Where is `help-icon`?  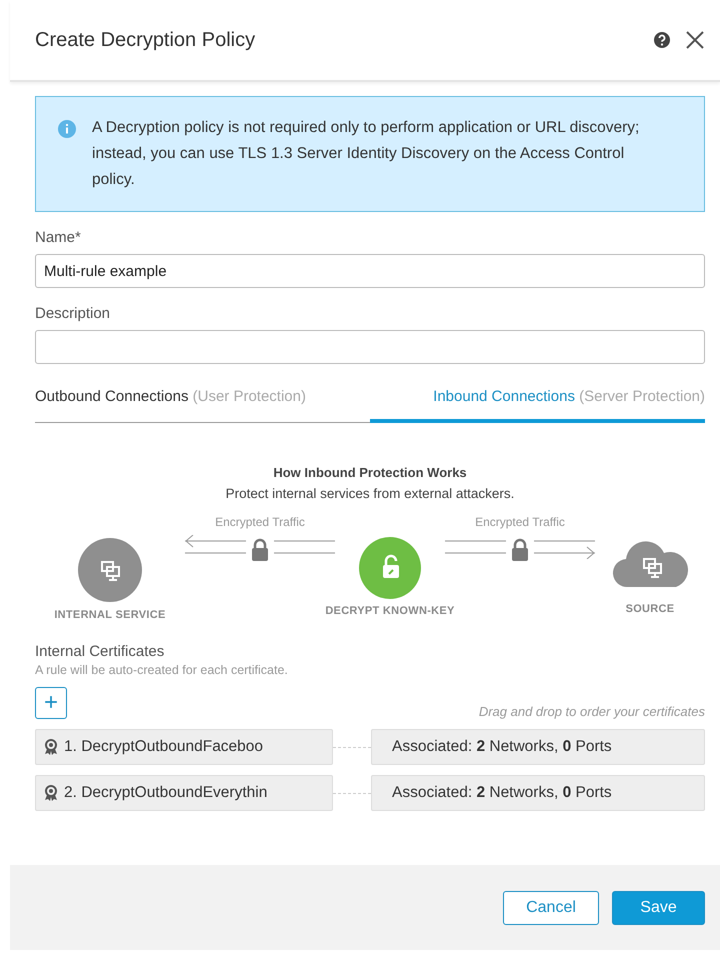
help-icon is located at coordinates (662, 40).